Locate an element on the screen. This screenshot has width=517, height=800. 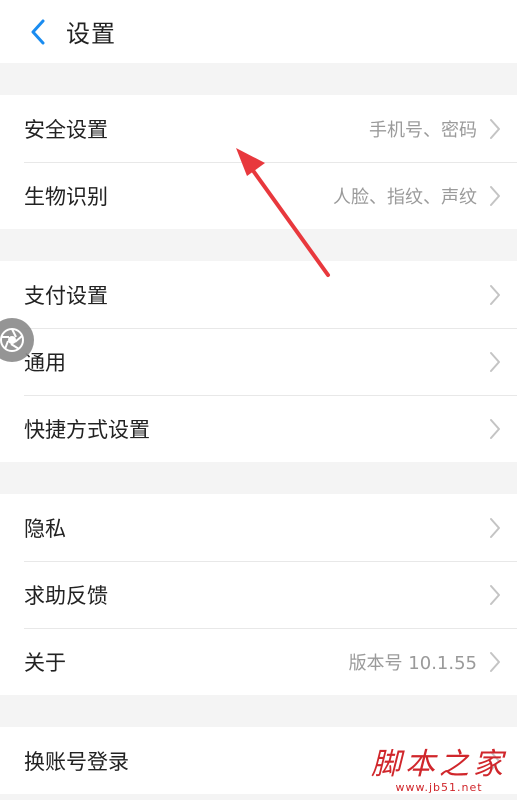
row-label: 生物识别 is located at coordinates (66, 196).